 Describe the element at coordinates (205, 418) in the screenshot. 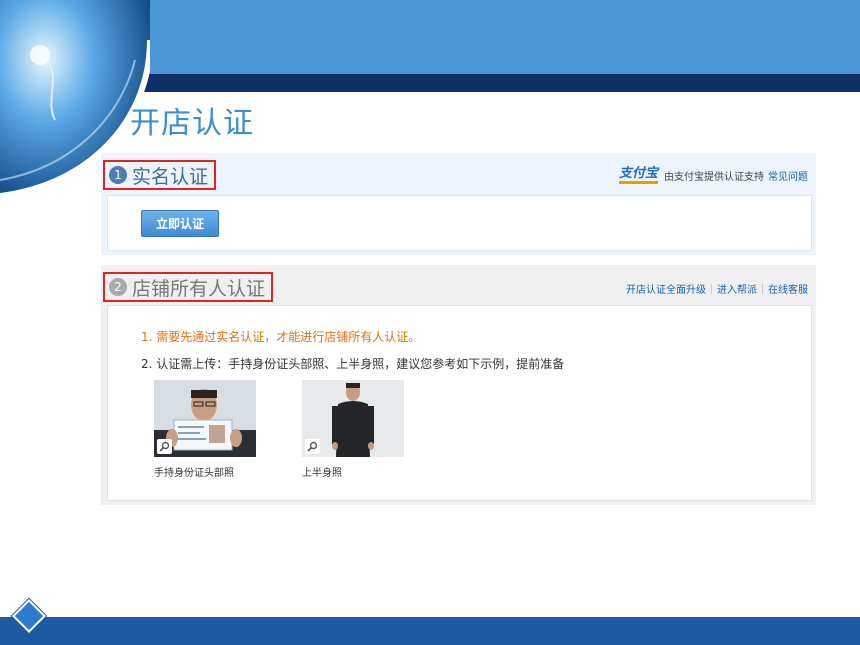

I see `sample-photo-id-holding` at that location.